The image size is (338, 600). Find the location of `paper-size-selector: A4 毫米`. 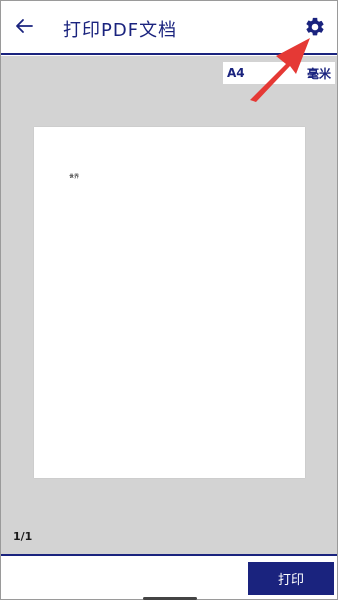

paper-size-selector: A4 毫米 is located at coordinates (279, 73).